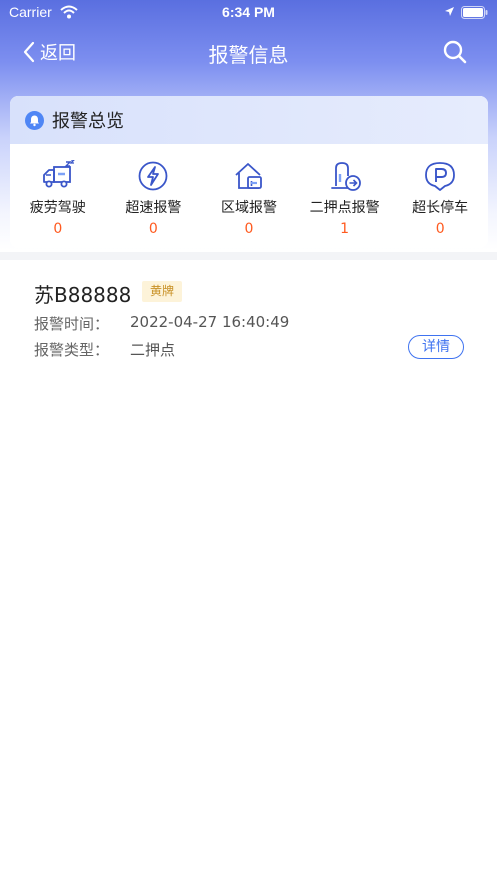  I want to click on alarm-type-label: 报警类型：, so click(72, 350).